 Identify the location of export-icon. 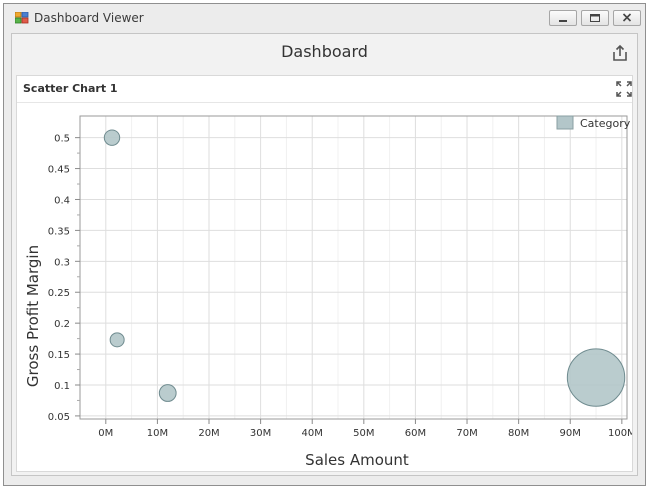
(620, 53).